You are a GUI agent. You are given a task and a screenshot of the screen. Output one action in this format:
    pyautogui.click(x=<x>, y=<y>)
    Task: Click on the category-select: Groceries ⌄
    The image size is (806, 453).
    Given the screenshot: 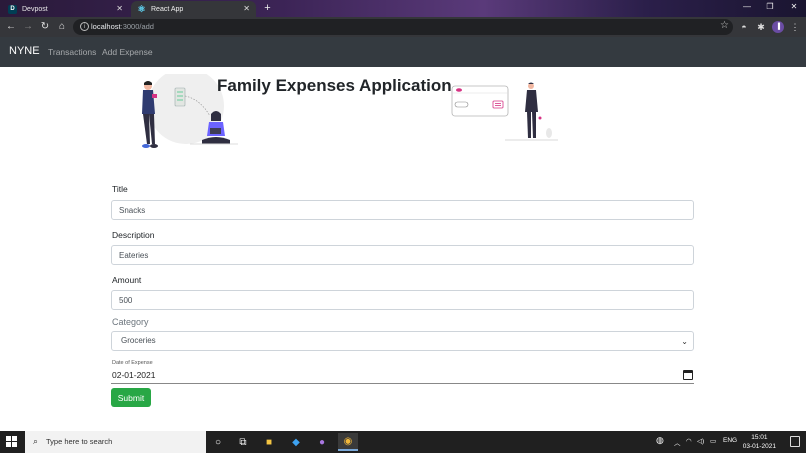 What is the action you would take?
    pyautogui.click(x=402, y=341)
    